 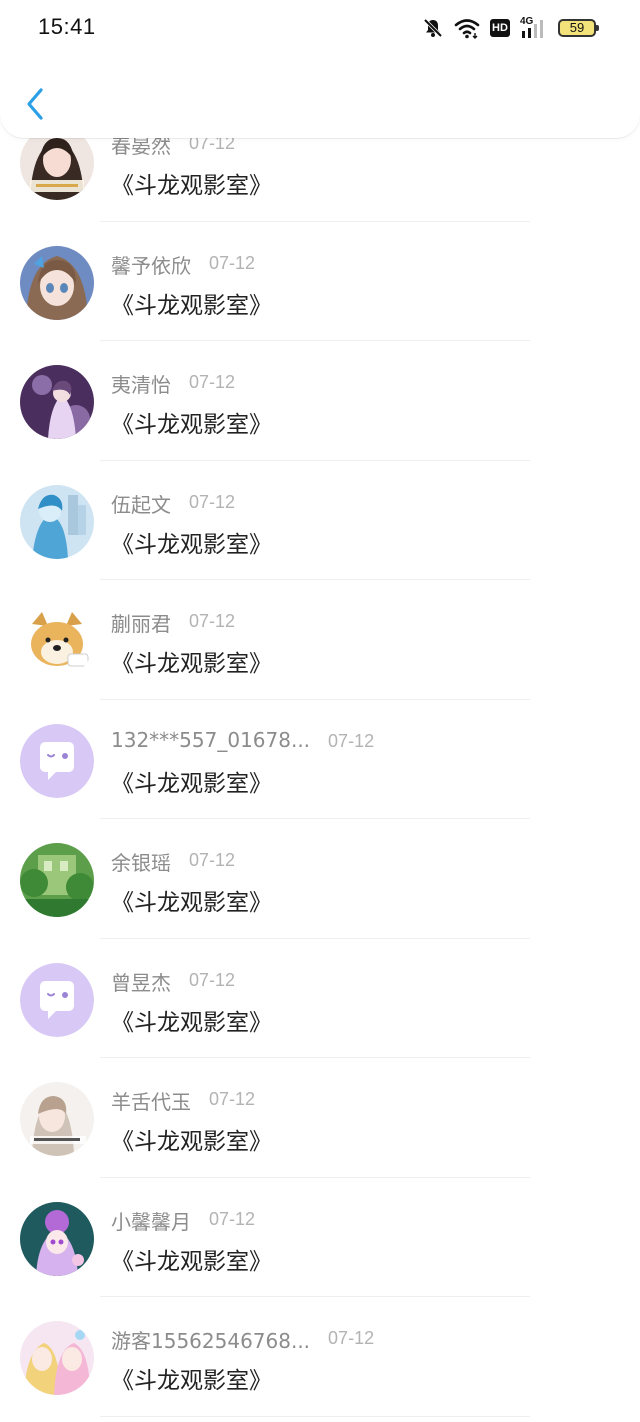 I want to click on sender-name: 馨予依欣, so click(x=151, y=265).